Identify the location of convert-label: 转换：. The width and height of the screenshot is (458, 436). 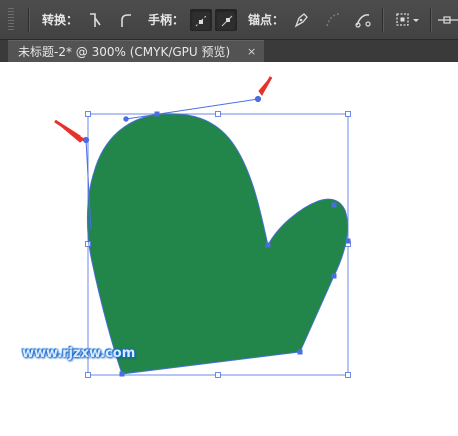
(60, 20).